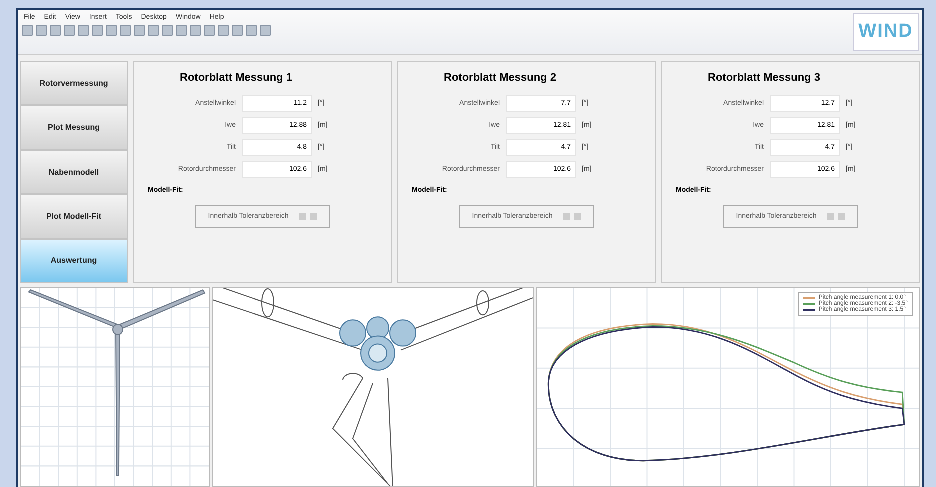 The height and width of the screenshot is (487, 936). I want to click on sidebar-button: Auswertung, so click(74, 261).